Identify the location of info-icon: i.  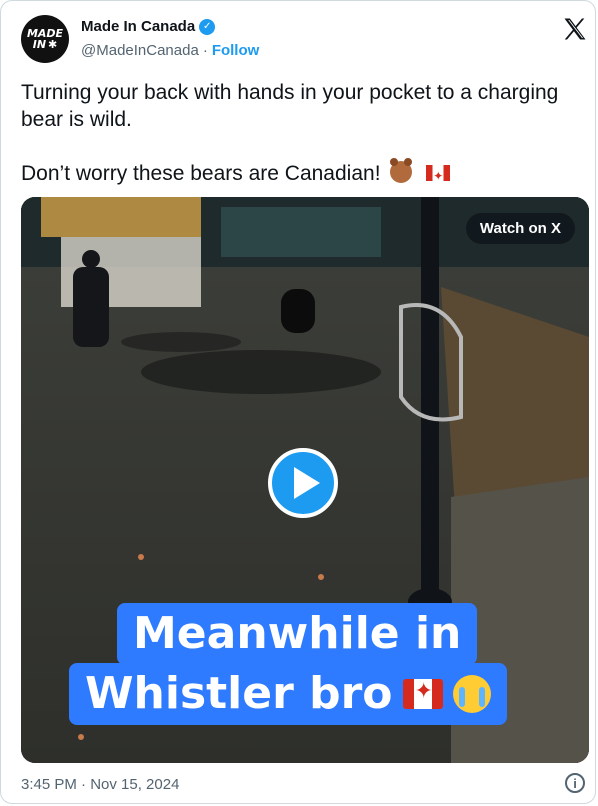
(575, 783).